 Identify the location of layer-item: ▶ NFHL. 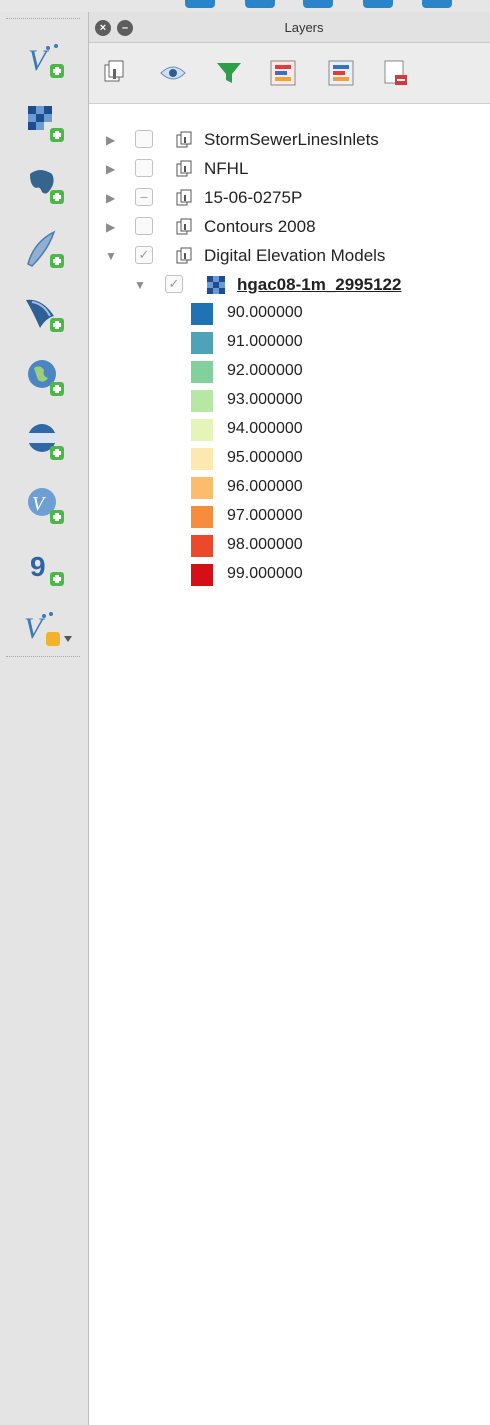
(289, 169).